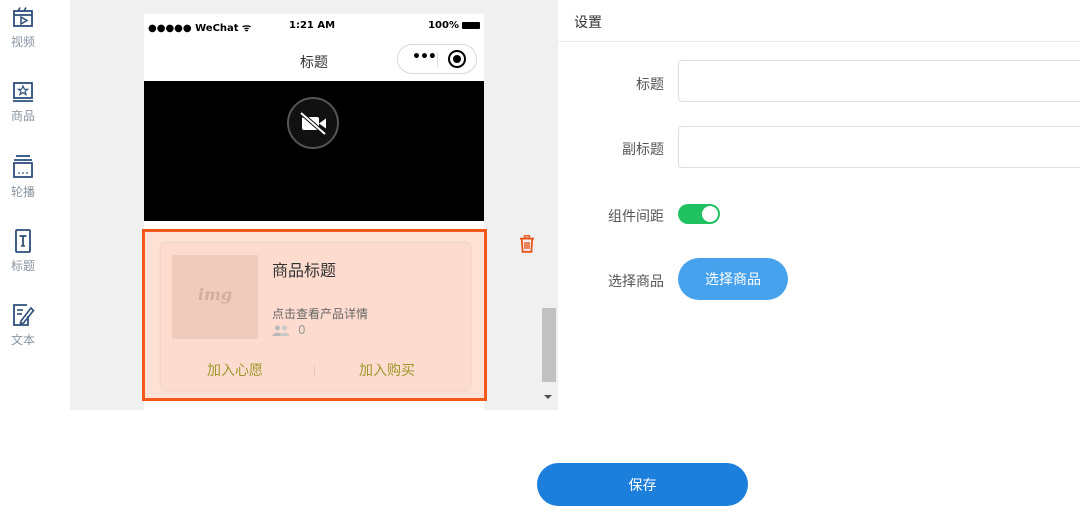 The width and height of the screenshot is (1080, 523). What do you see at coordinates (636, 217) in the screenshot?
I see `spacing-label: 组件间距` at bounding box center [636, 217].